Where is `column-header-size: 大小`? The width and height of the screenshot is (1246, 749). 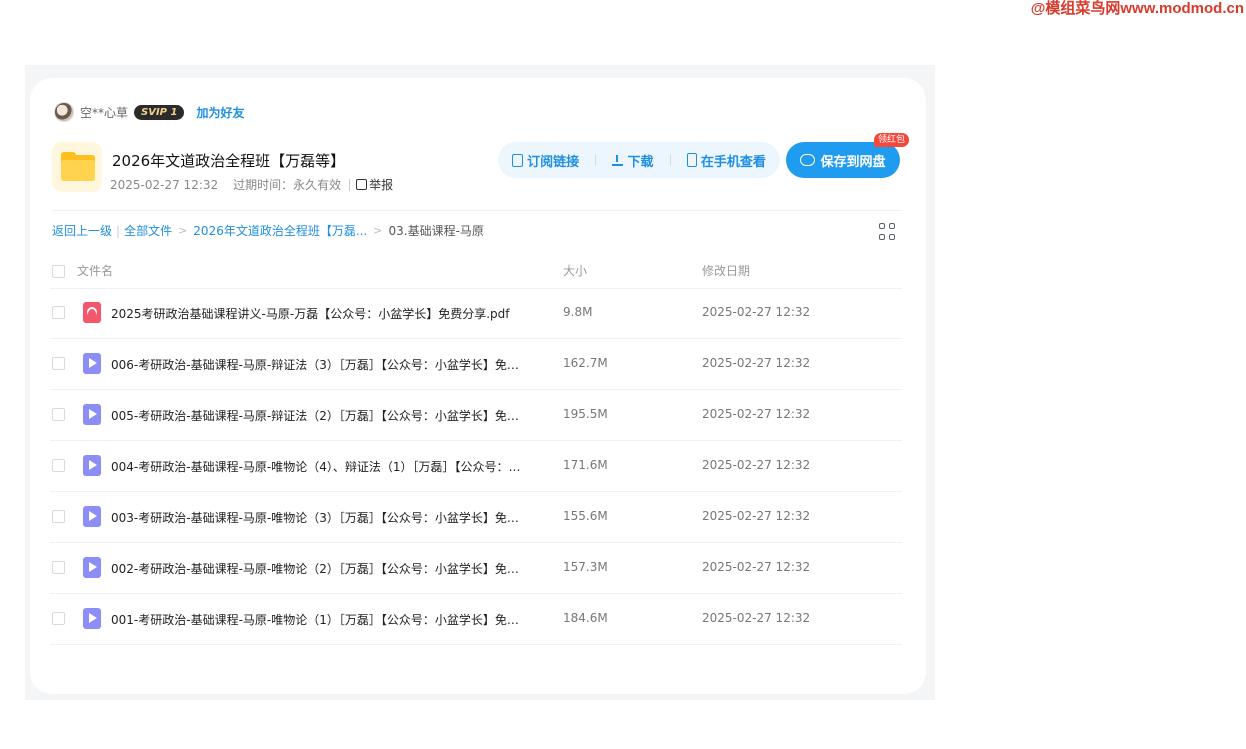 column-header-size: 大小 is located at coordinates (575, 270).